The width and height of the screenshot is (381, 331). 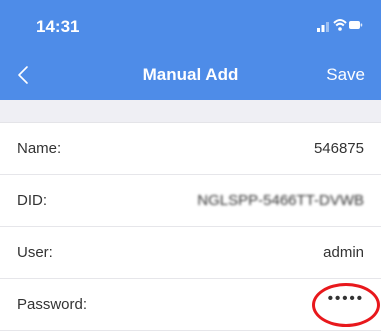 I want to click on save-button: Save, so click(x=345, y=75).